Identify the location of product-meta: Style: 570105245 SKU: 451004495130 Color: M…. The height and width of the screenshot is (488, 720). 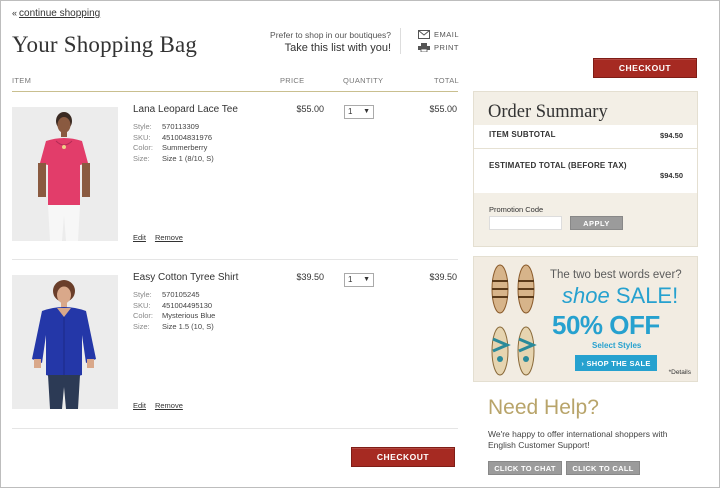
(174, 311).